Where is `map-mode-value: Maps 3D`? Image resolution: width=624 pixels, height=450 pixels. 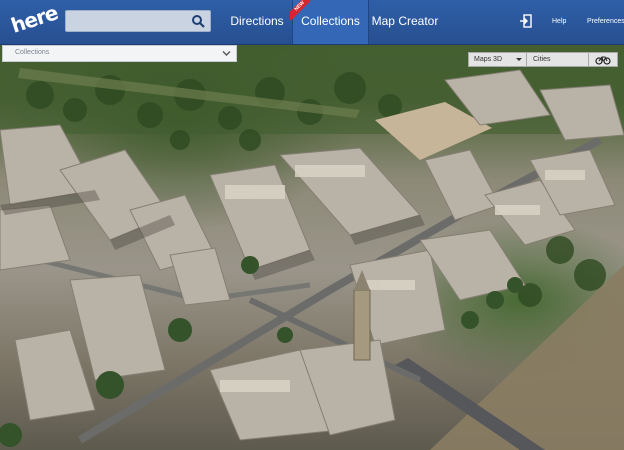
map-mode-value: Maps 3D is located at coordinates (488, 59).